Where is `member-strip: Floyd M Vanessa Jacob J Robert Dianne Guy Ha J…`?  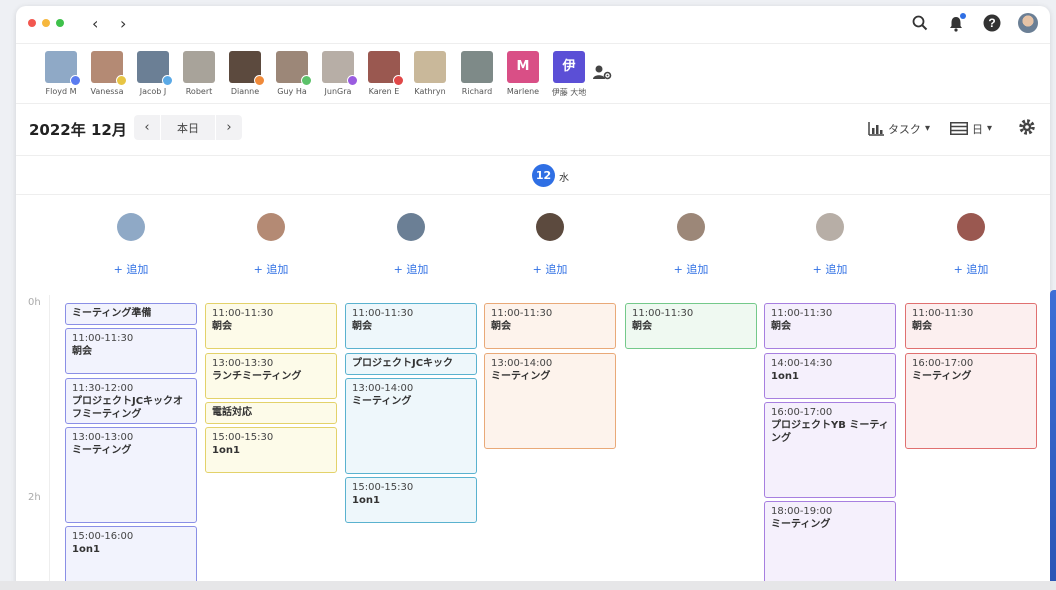 member-strip: Floyd M Vanessa Jacob J Robert Dianne Guy Ha J… is located at coordinates (533, 74).